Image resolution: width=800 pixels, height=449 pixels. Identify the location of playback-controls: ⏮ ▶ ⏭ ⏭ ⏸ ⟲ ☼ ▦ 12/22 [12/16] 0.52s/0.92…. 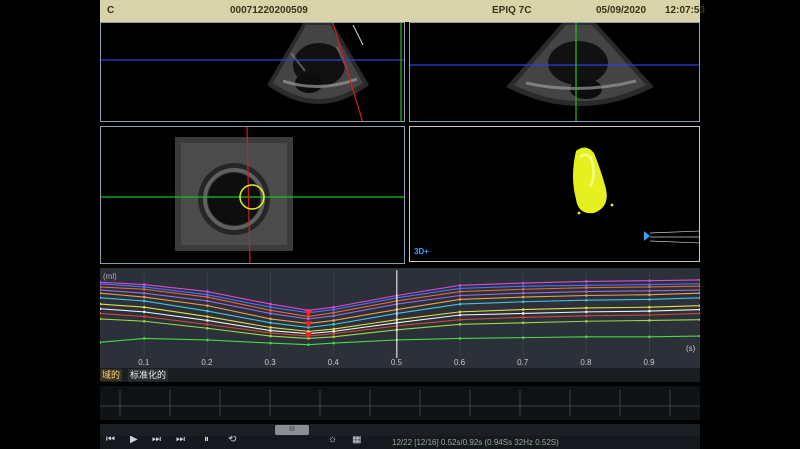
(400, 442).